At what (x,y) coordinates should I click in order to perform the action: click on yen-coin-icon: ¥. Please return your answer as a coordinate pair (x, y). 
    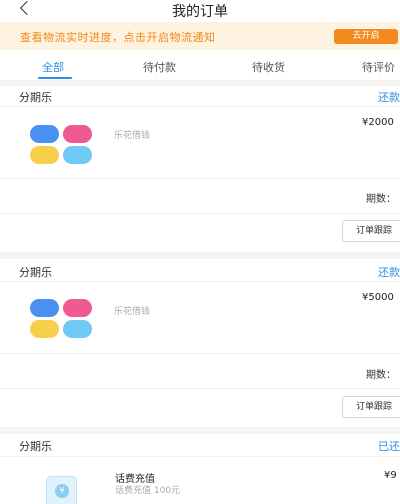
    Looking at the image, I should click on (62, 491).